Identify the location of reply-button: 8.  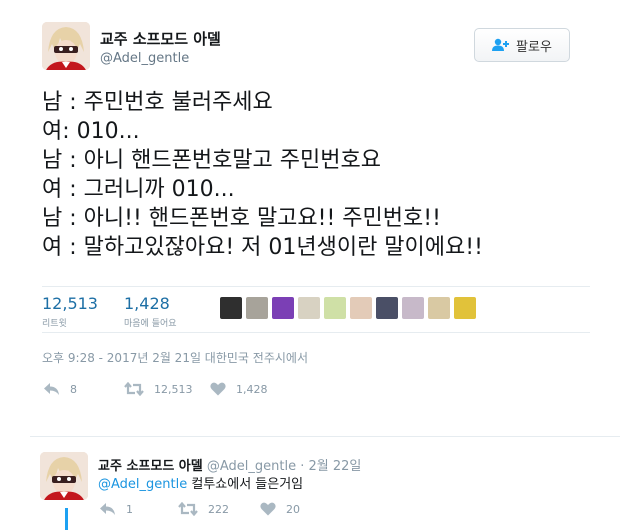
(60, 389).